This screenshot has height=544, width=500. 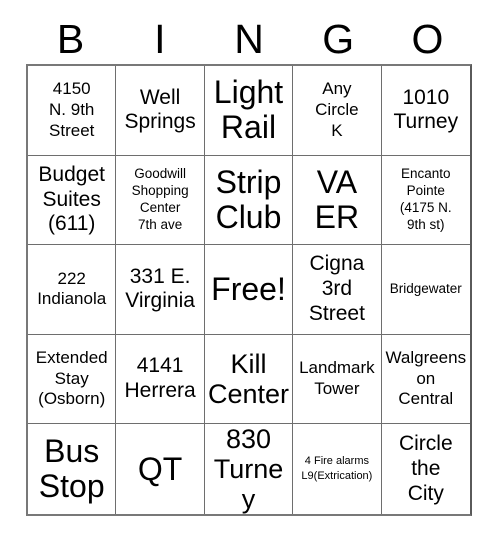 I want to click on bingo-cell-label: 331 E. Virginia, so click(x=160, y=288).